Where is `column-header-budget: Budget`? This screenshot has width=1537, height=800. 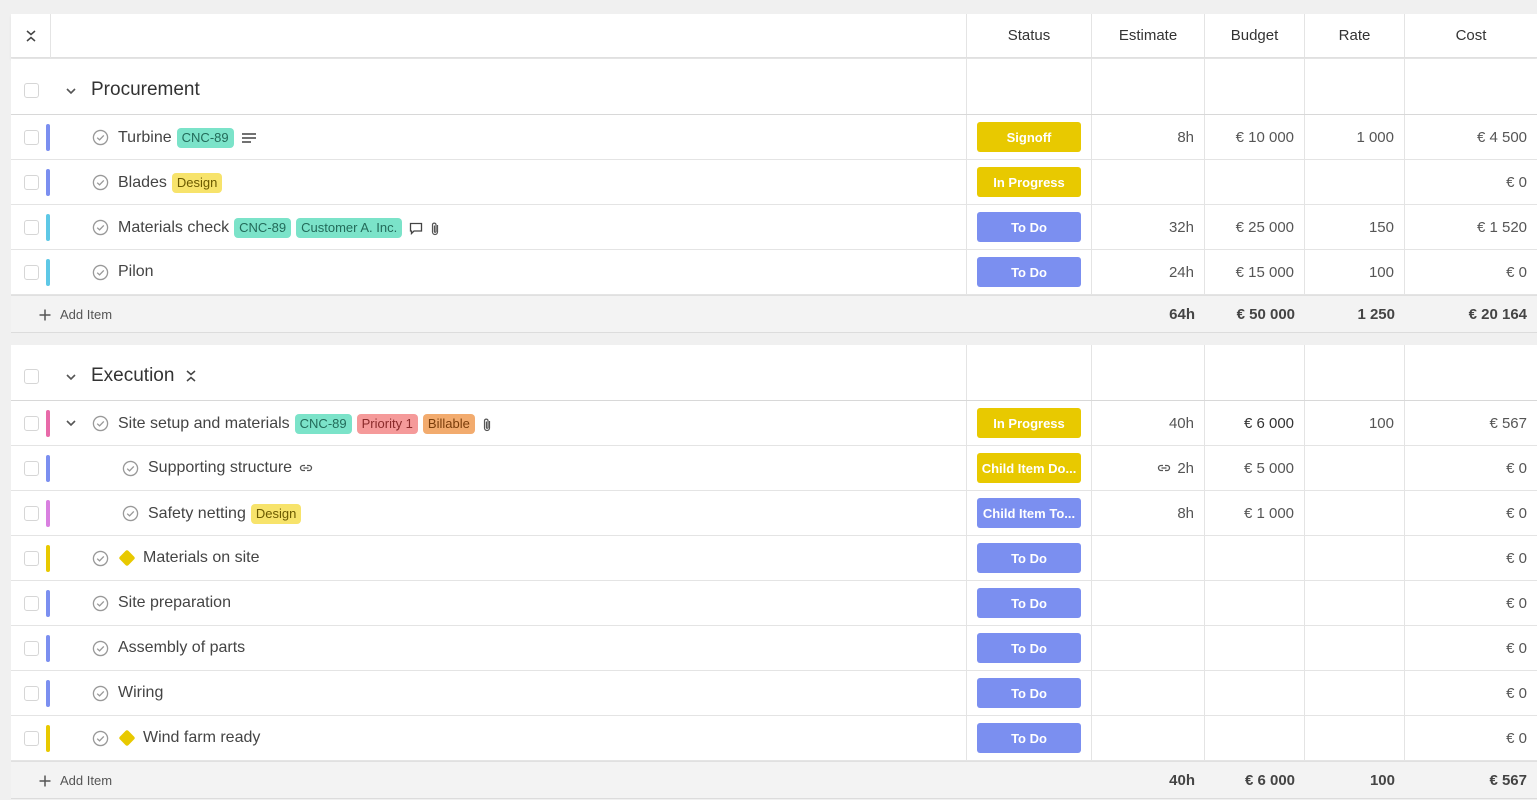
column-header-budget: Budget is located at coordinates (1255, 35).